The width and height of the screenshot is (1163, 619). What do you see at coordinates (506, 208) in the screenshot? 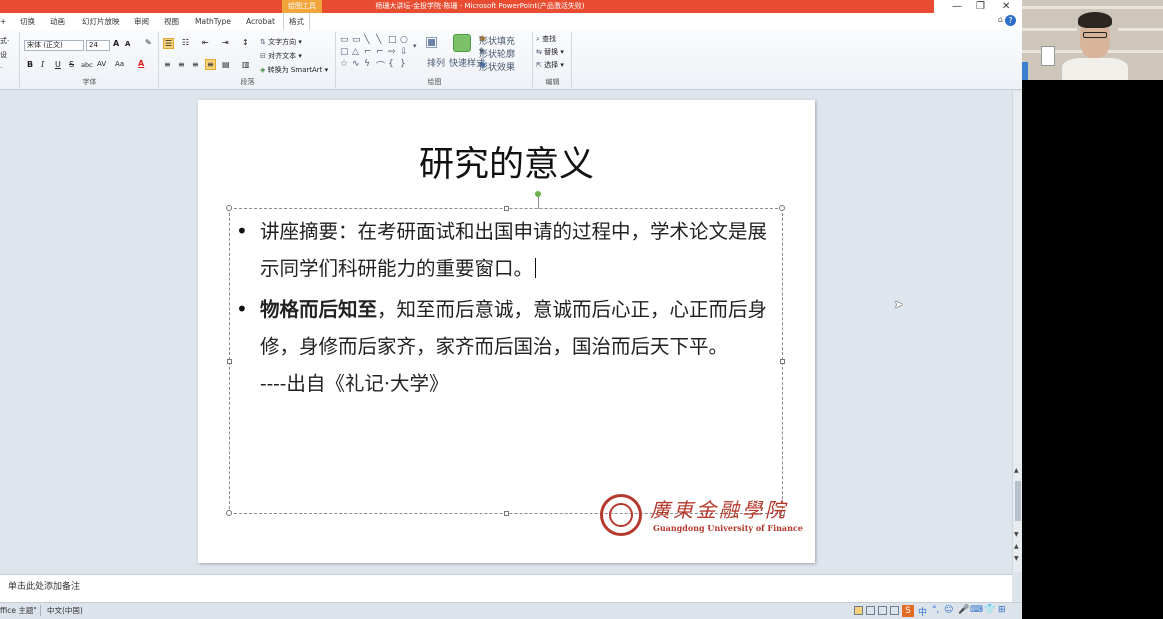
I see `resize-handle-top` at bounding box center [506, 208].